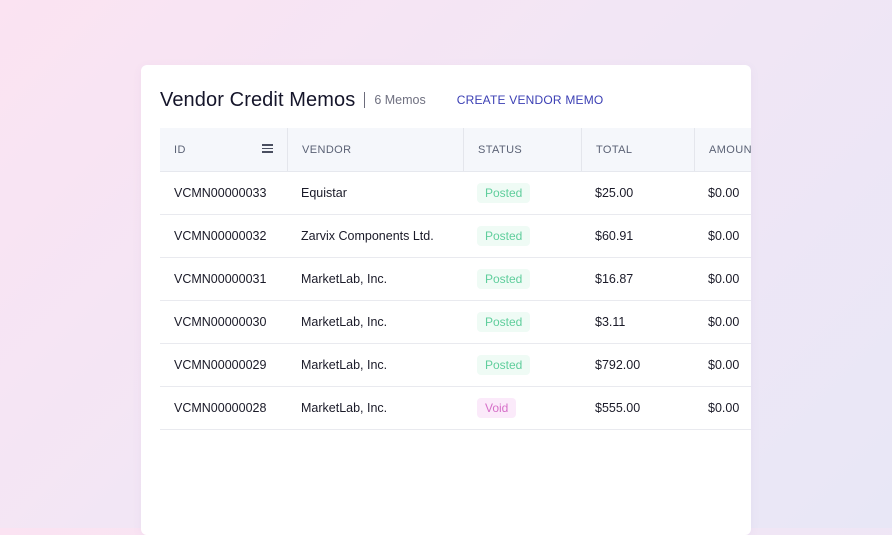 Image resolution: width=892 pixels, height=535 pixels. I want to click on page-title: Vendor Credit Memos, so click(258, 99).